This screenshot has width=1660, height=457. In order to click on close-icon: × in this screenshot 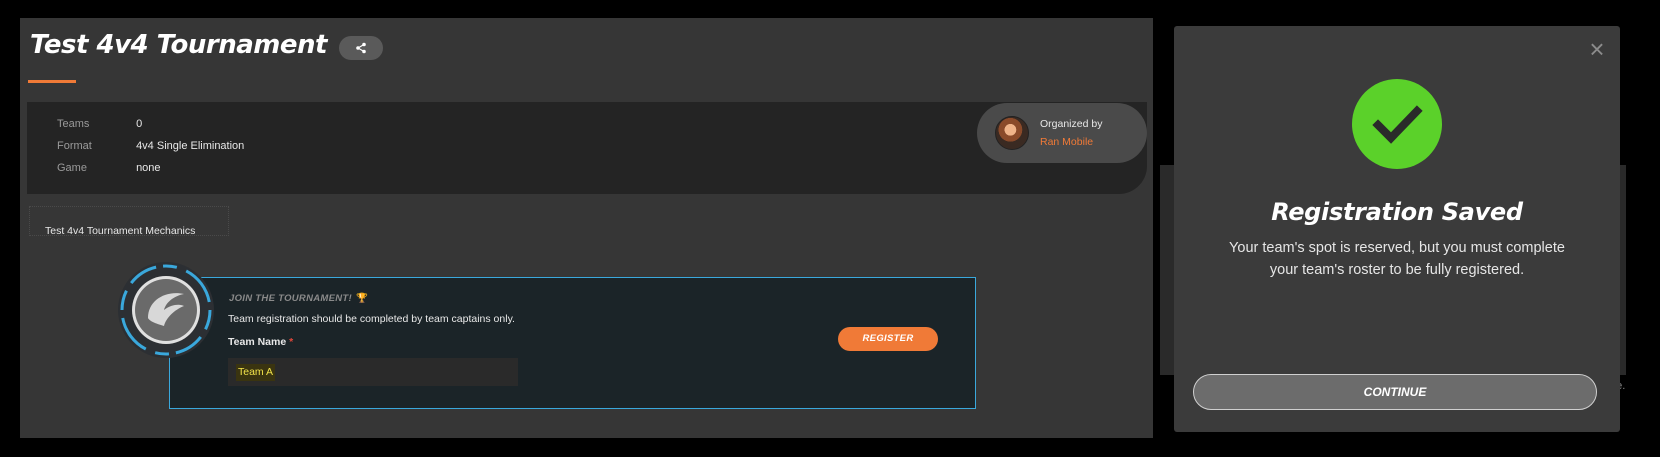, I will do `click(1597, 49)`.